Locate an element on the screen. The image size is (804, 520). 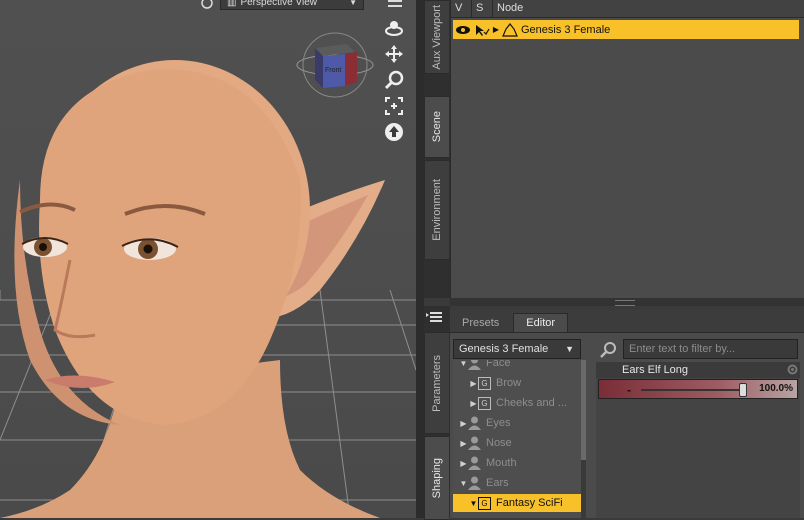
view-dropdown: ▥ Perspective View ▼ is located at coordinates (292, 5).